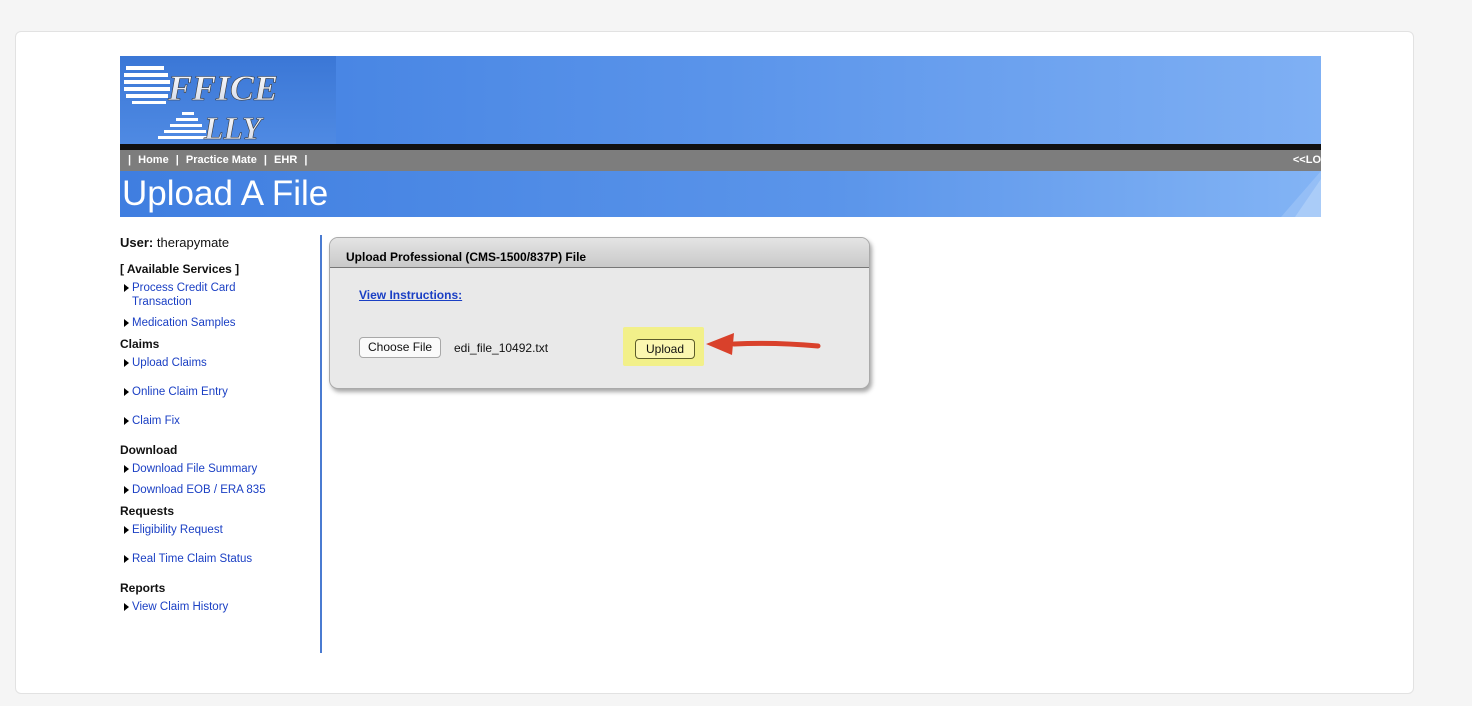 The height and width of the screenshot is (706, 1472). What do you see at coordinates (720, 160) in the screenshot?
I see `top-nav: | Home | Practice Mate | EHR | <<LO` at bounding box center [720, 160].